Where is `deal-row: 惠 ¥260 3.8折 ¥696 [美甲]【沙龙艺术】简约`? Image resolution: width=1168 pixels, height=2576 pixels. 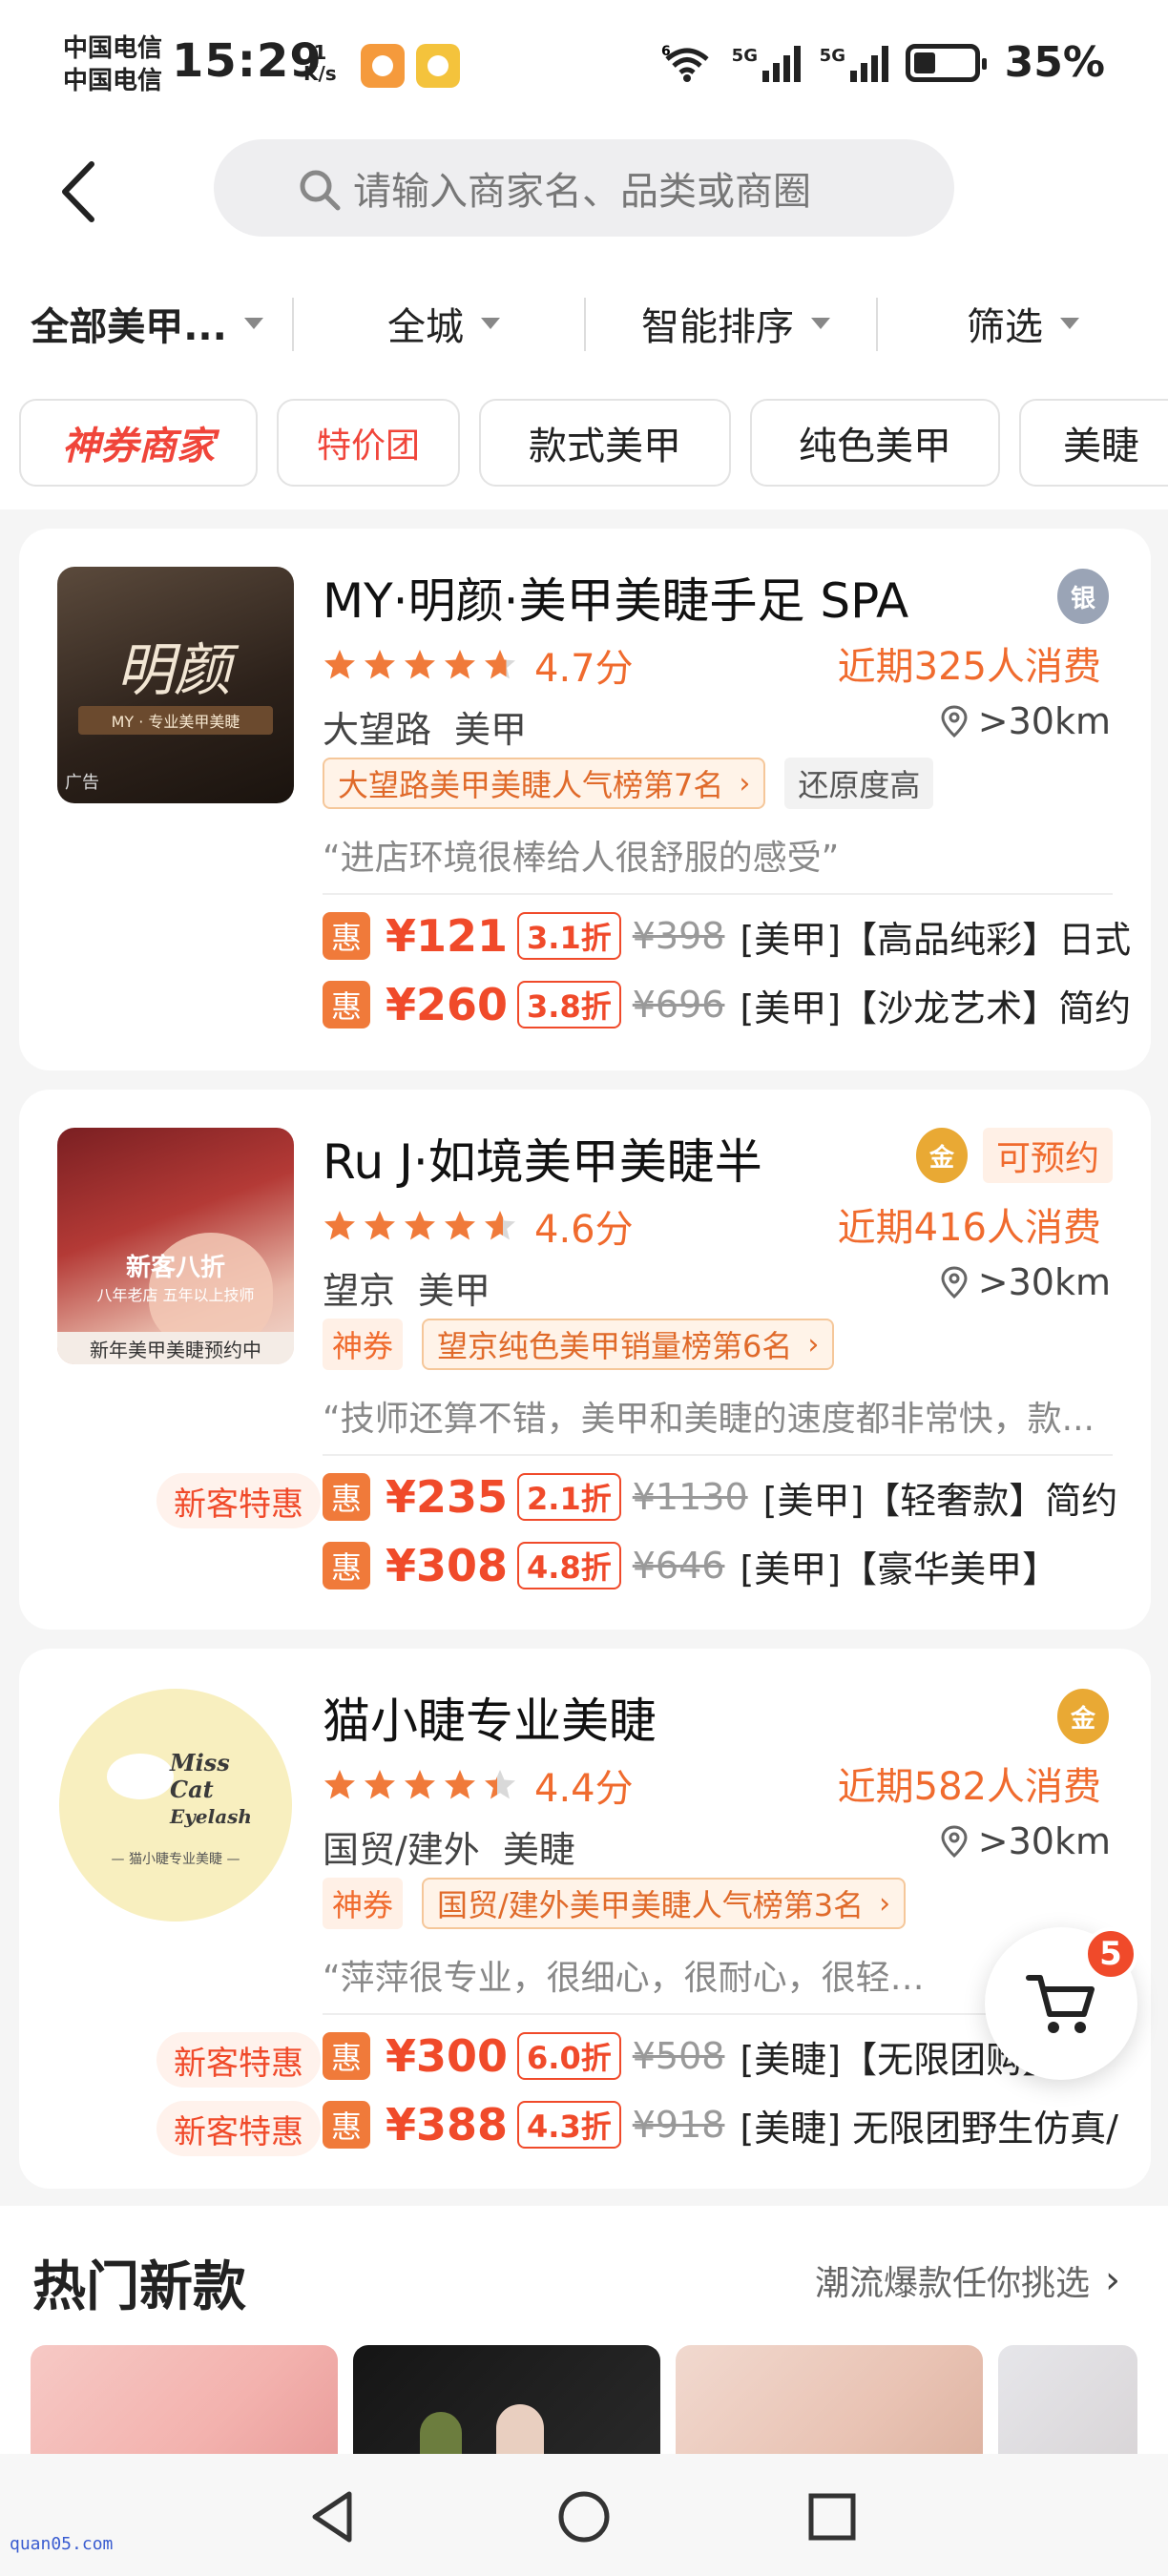 deal-row: 惠 ¥260 3.8折 ¥696 [美甲]【沙龙艺术】简约 is located at coordinates (727, 1004).